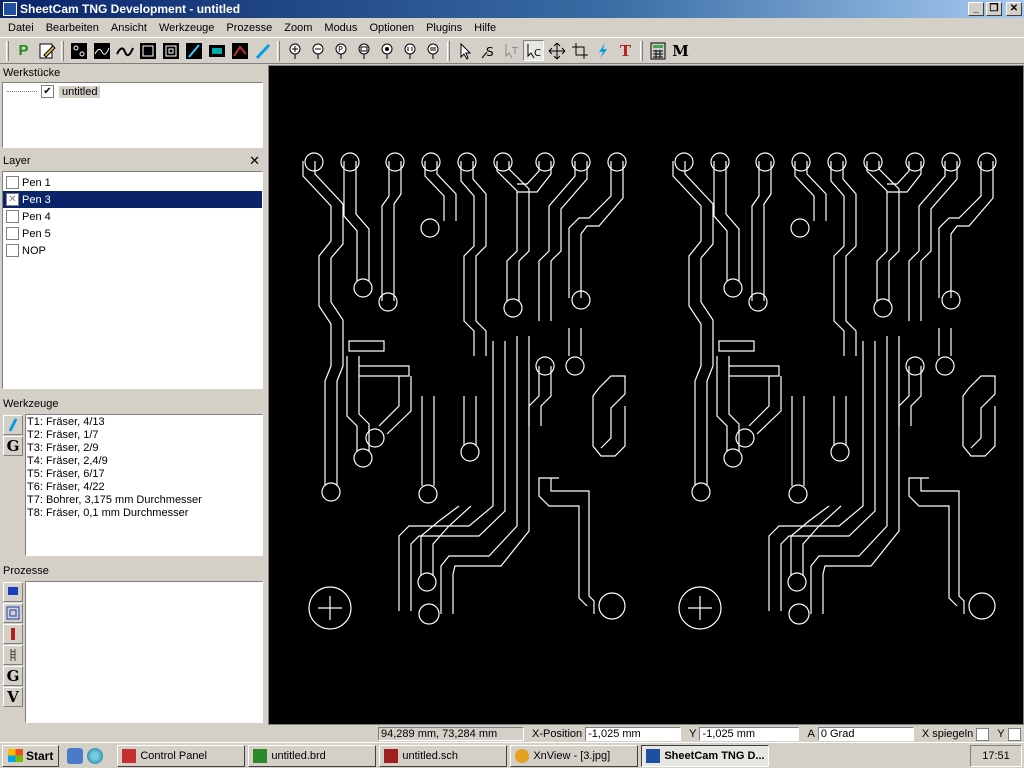 This screenshot has height=768, width=1024. I want to click on tools-side-toolbar: G, so click(13, 485).